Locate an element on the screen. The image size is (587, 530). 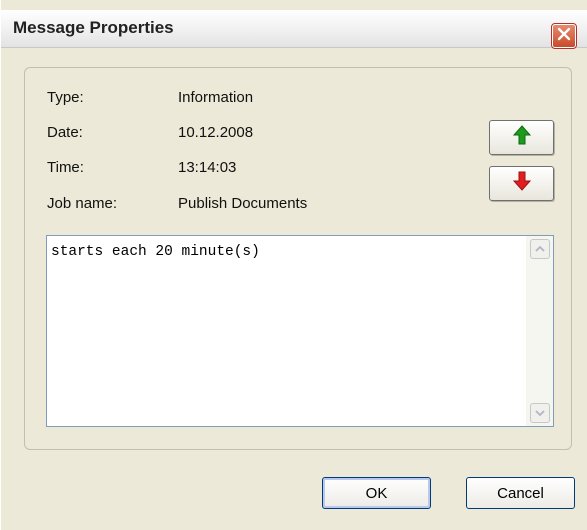
scroll-down-button is located at coordinates (540, 413).